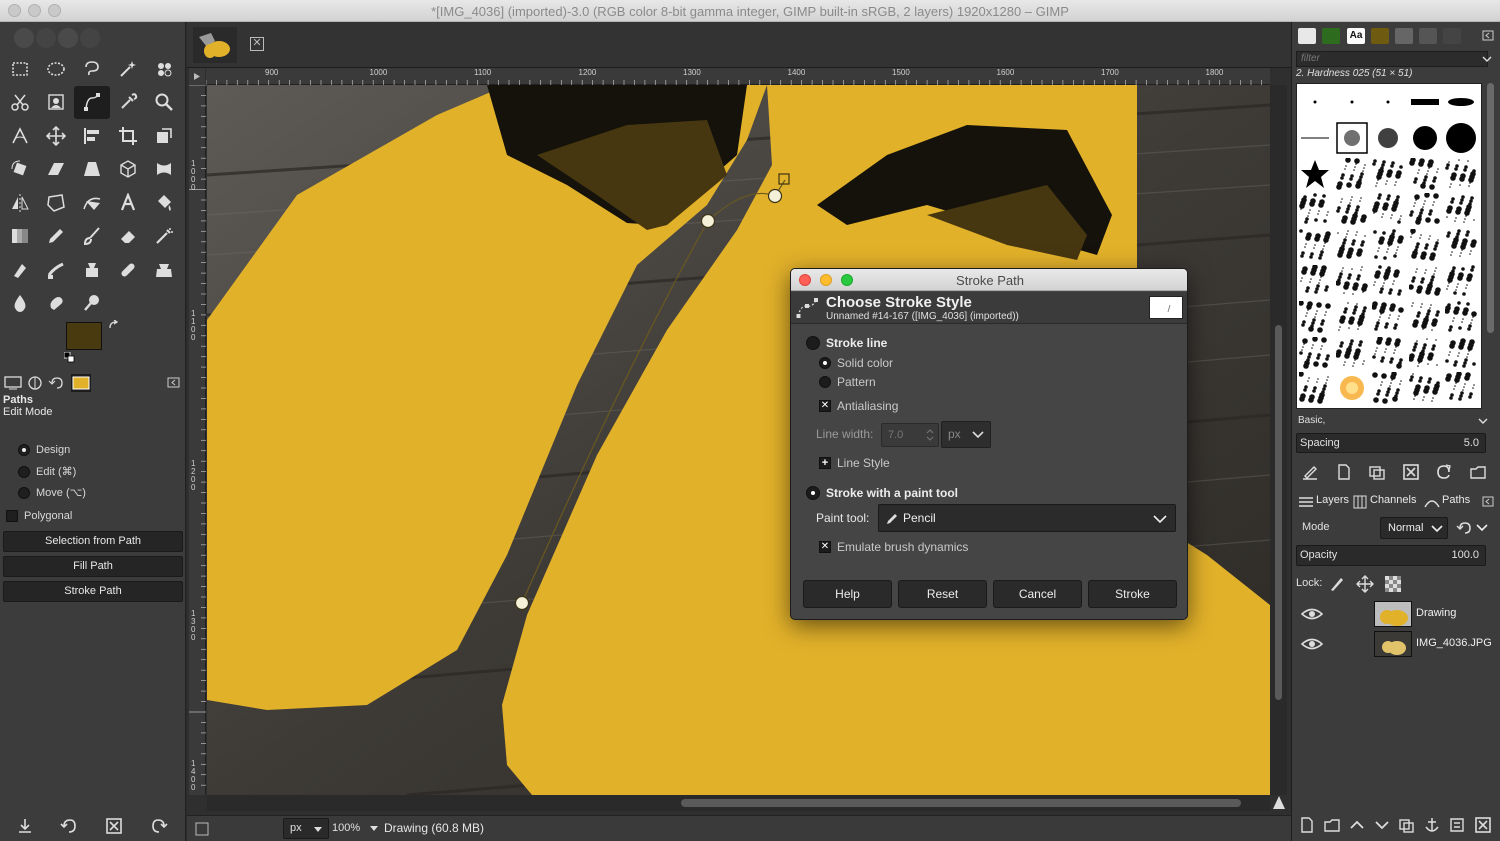  Describe the element at coordinates (893, 547) in the screenshot. I see `emulate-brush-dynamics-checkbox: ✕ Emulate brush dynamics` at that location.